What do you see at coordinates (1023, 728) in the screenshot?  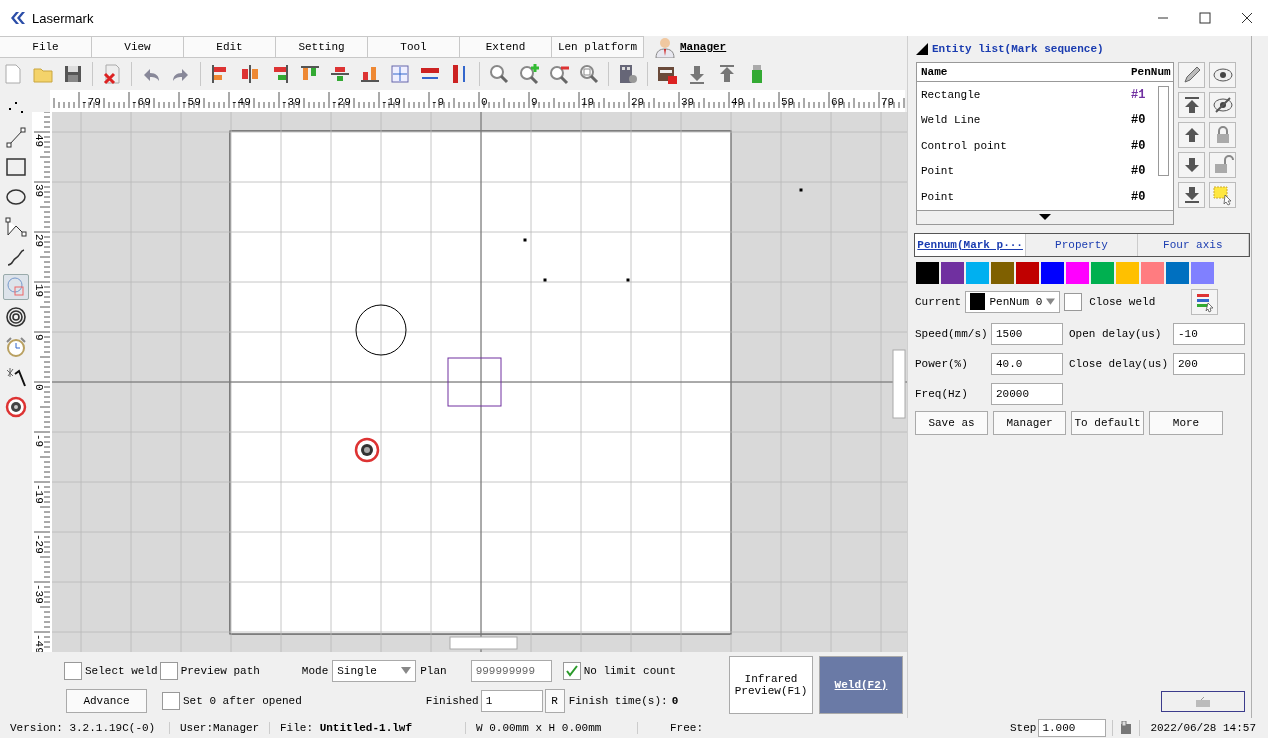 I see `step-label: Step` at bounding box center [1023, 728].